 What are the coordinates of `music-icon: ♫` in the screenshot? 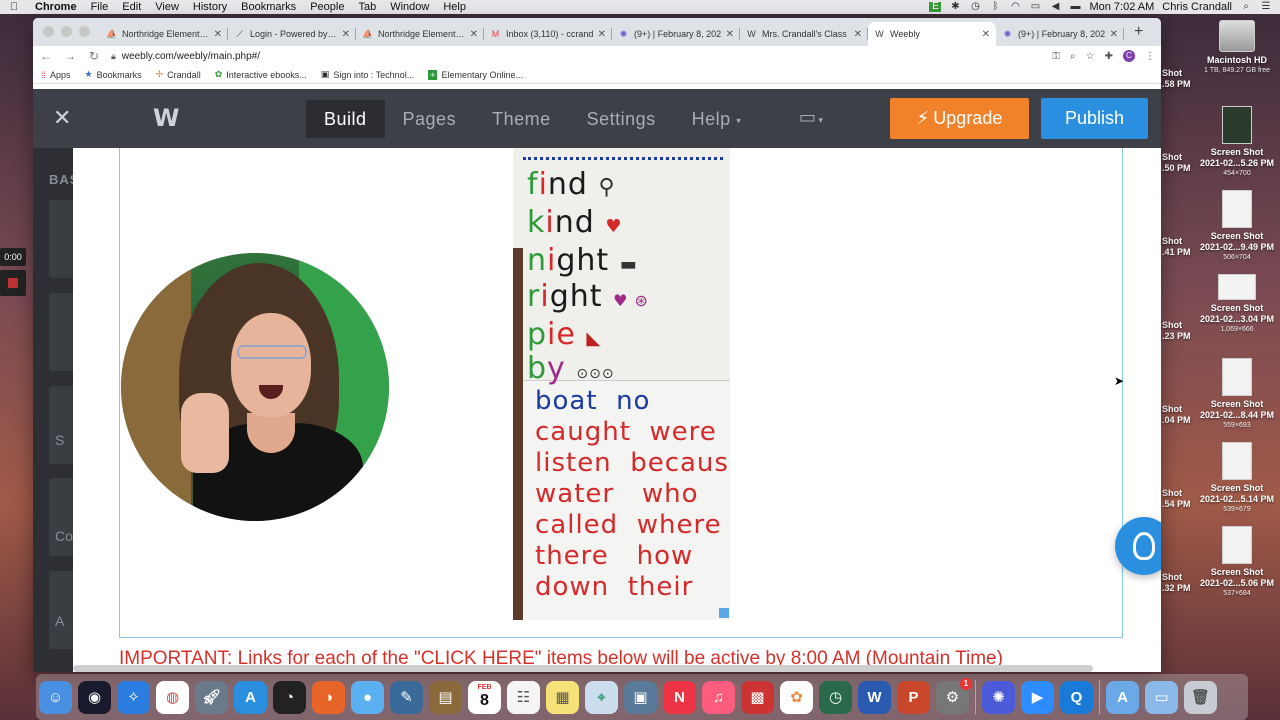 It's located at (718, 697).